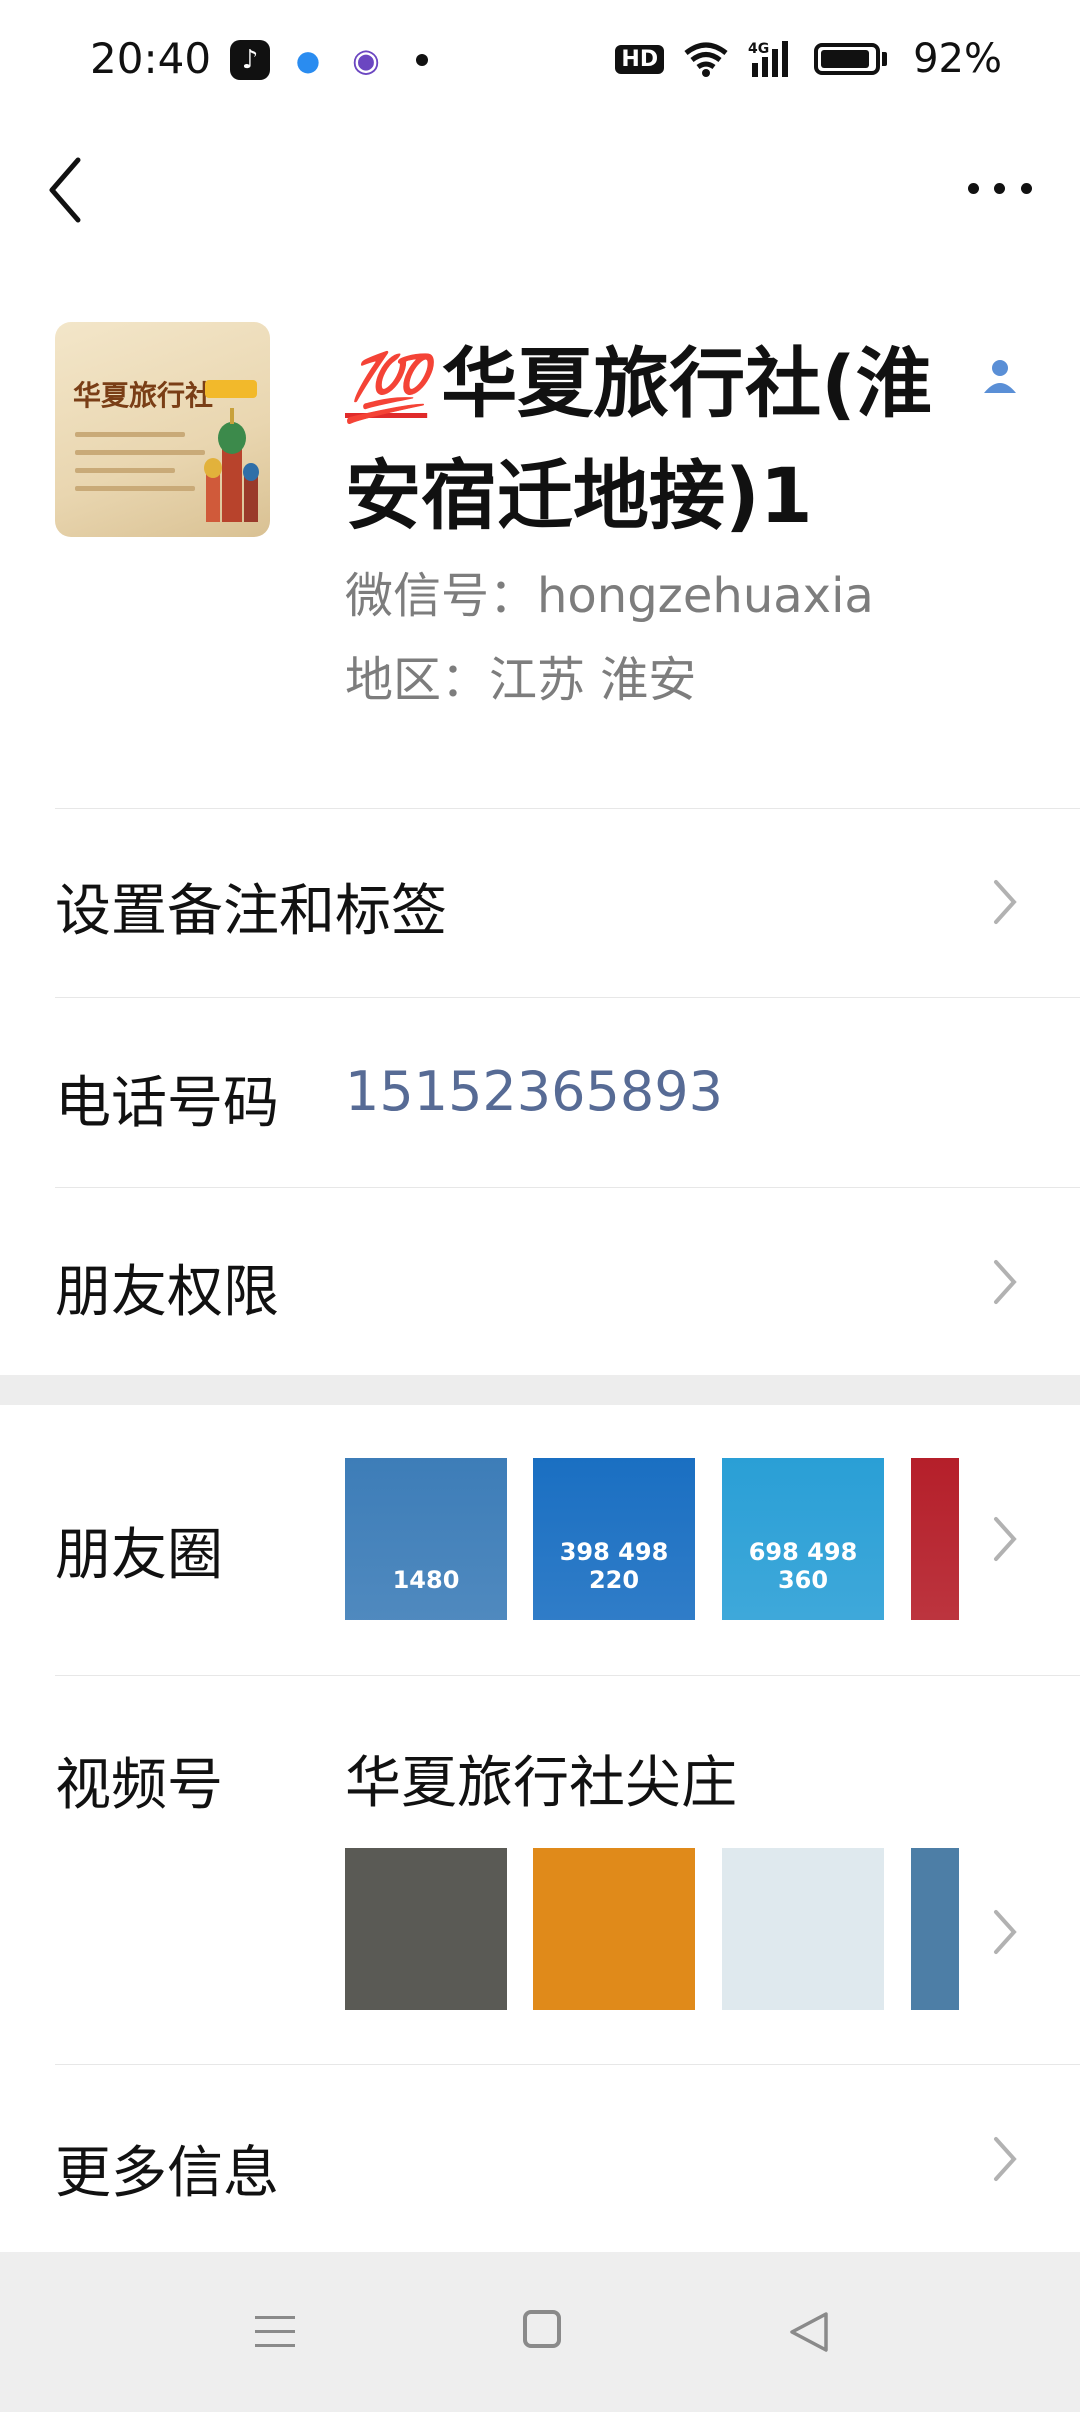 This screenshot has height=2412, width=1080. Describe the element at coordinates (541, 1783) in the screenshot. I see `channel-name: 华夏旅行社尖庄` at that location.